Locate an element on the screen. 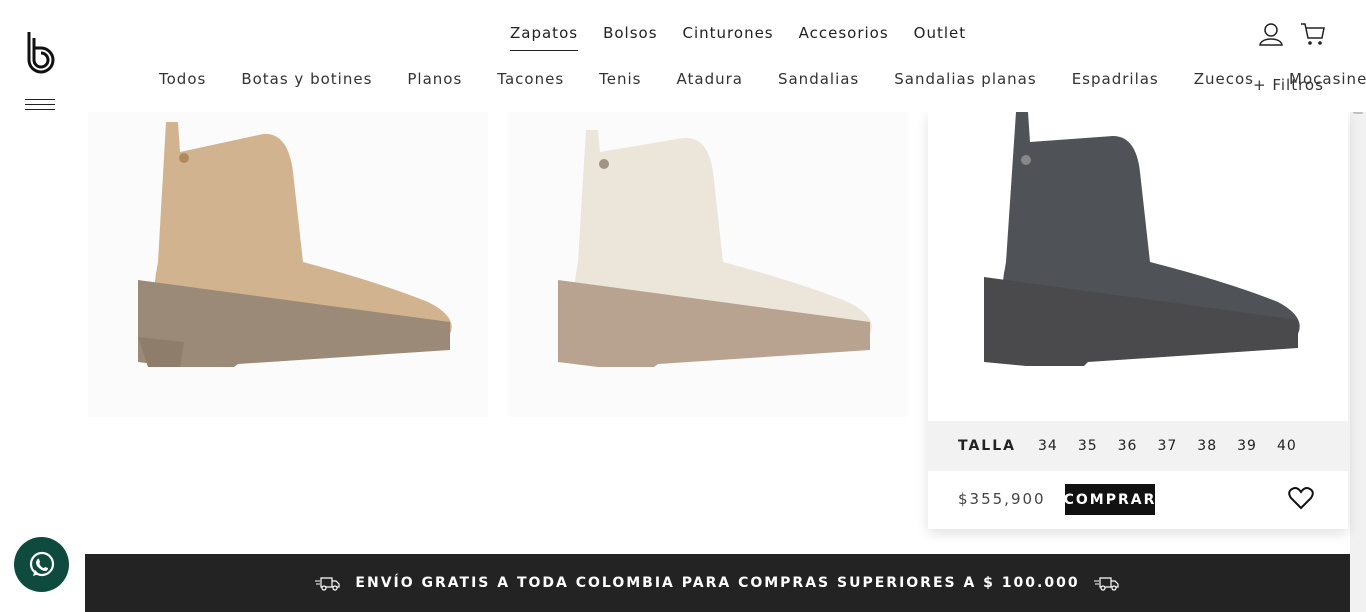  product-price: $355,900 is located at coordinates (1002, 499).